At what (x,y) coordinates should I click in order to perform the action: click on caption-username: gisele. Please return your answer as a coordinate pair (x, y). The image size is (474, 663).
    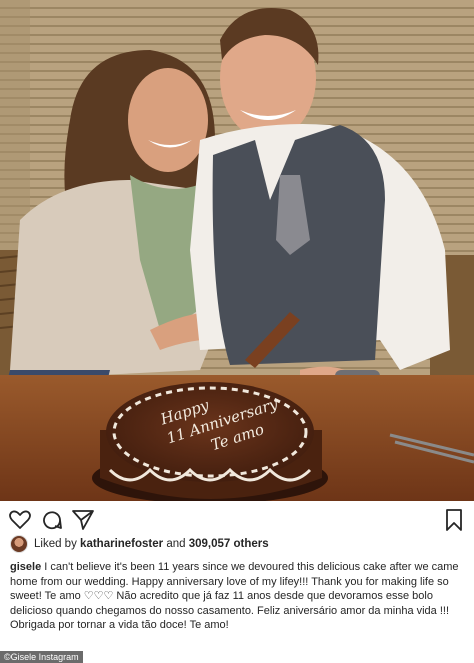
    Looking at the image, I should click on (25, 567).